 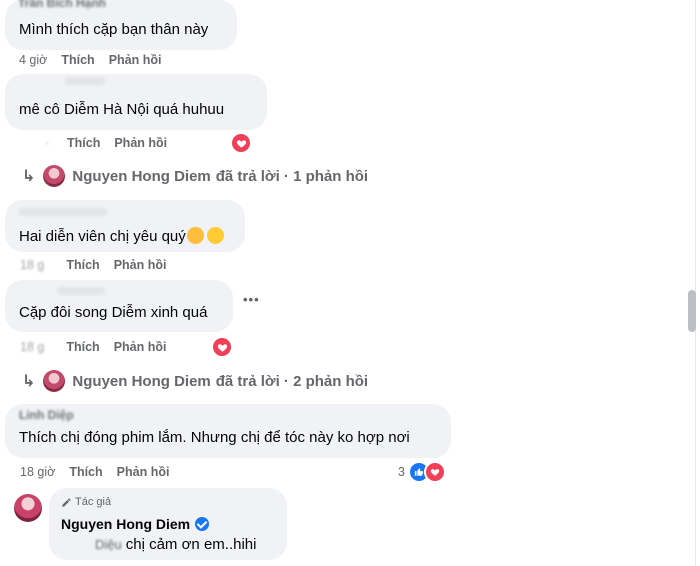 I want to click on comment-meta: · Thích Phản hồi, so click(x=106, y=143).